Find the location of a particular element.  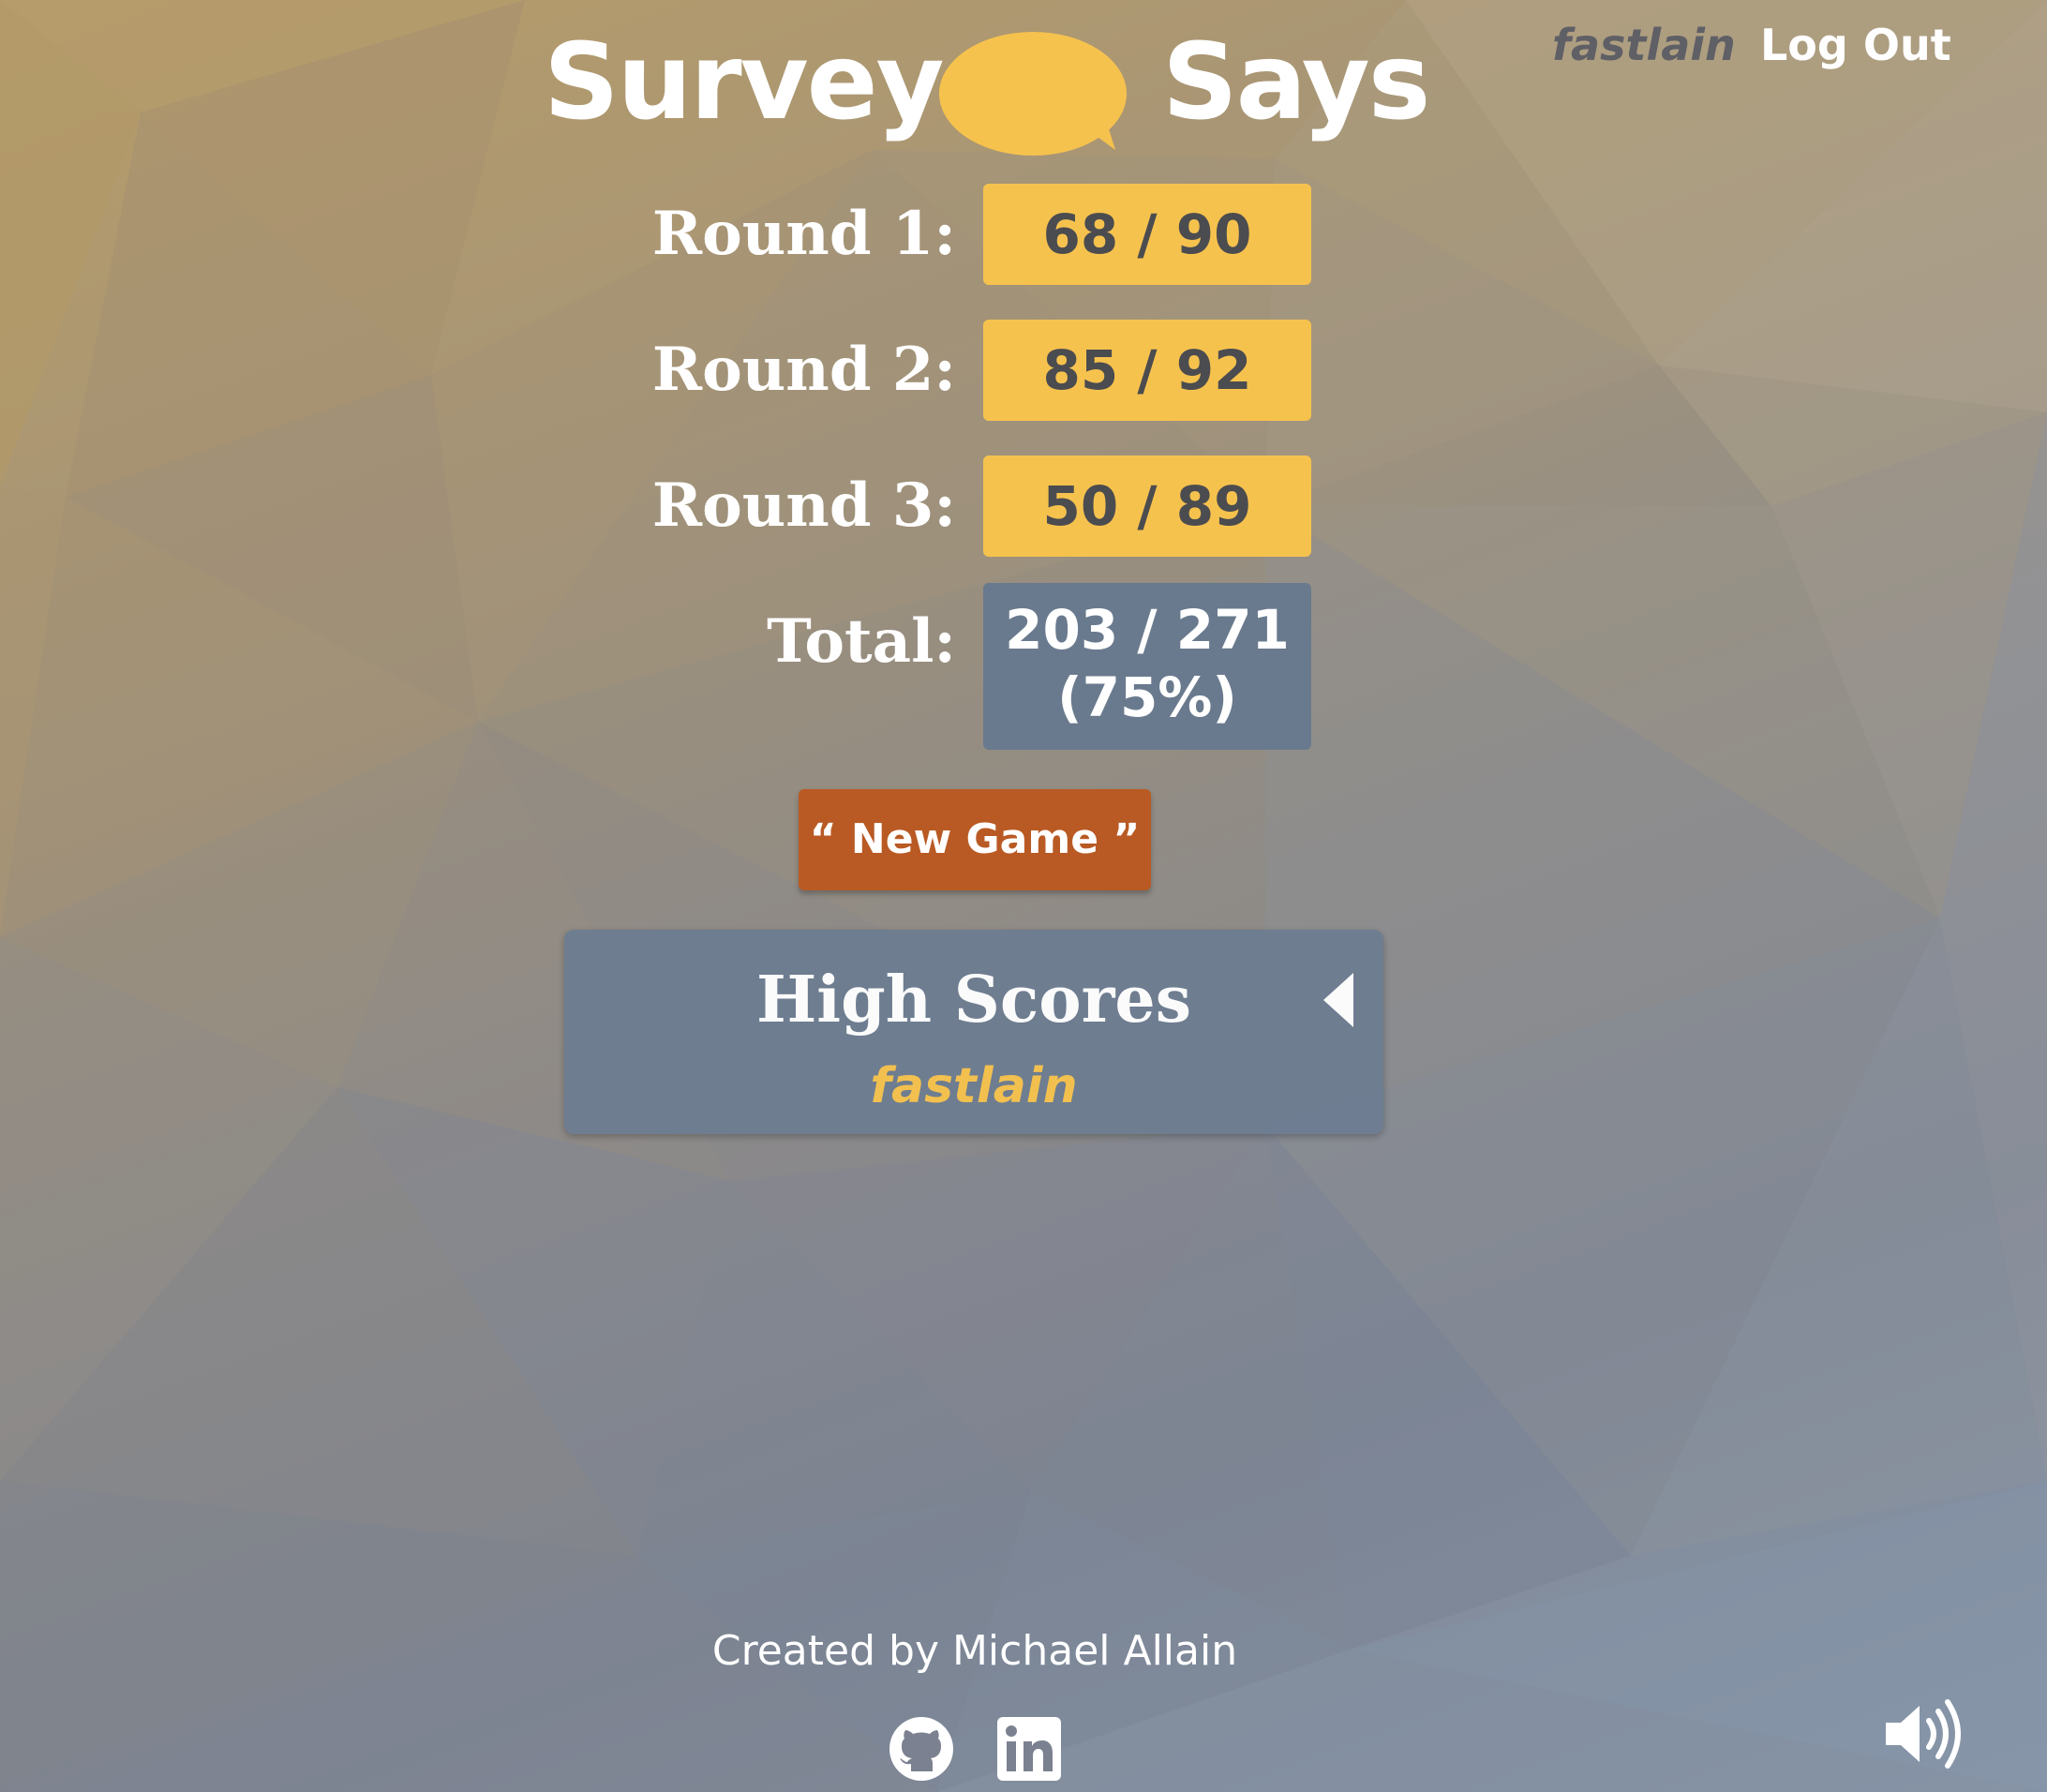

round-3-score: 50 / 89 is located at coordinates (1147, 506).